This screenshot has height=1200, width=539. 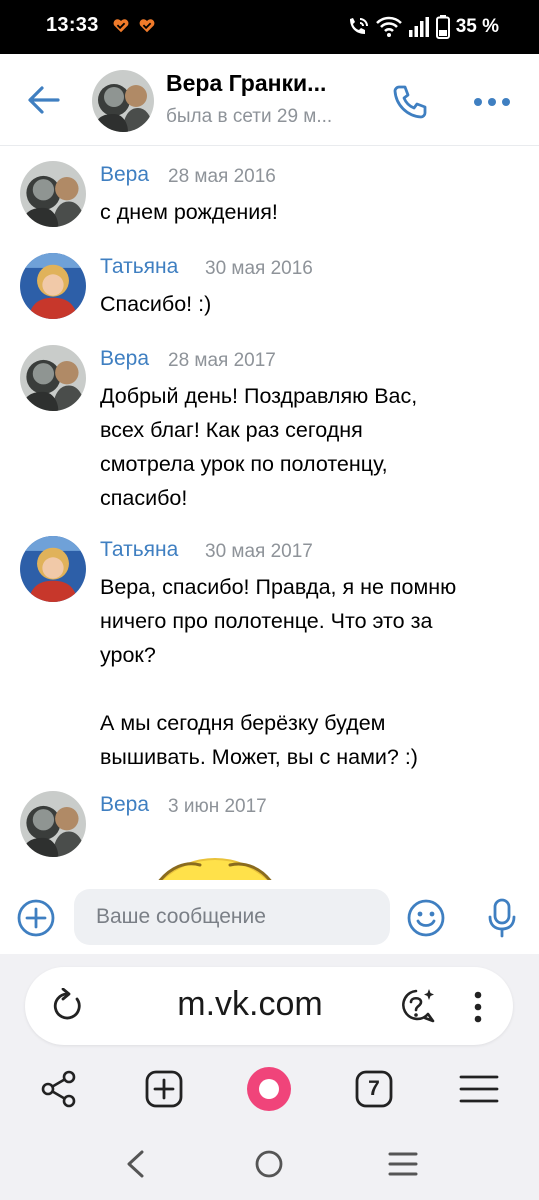 I want to click on recents-icon, so click(x=403, y=1164).